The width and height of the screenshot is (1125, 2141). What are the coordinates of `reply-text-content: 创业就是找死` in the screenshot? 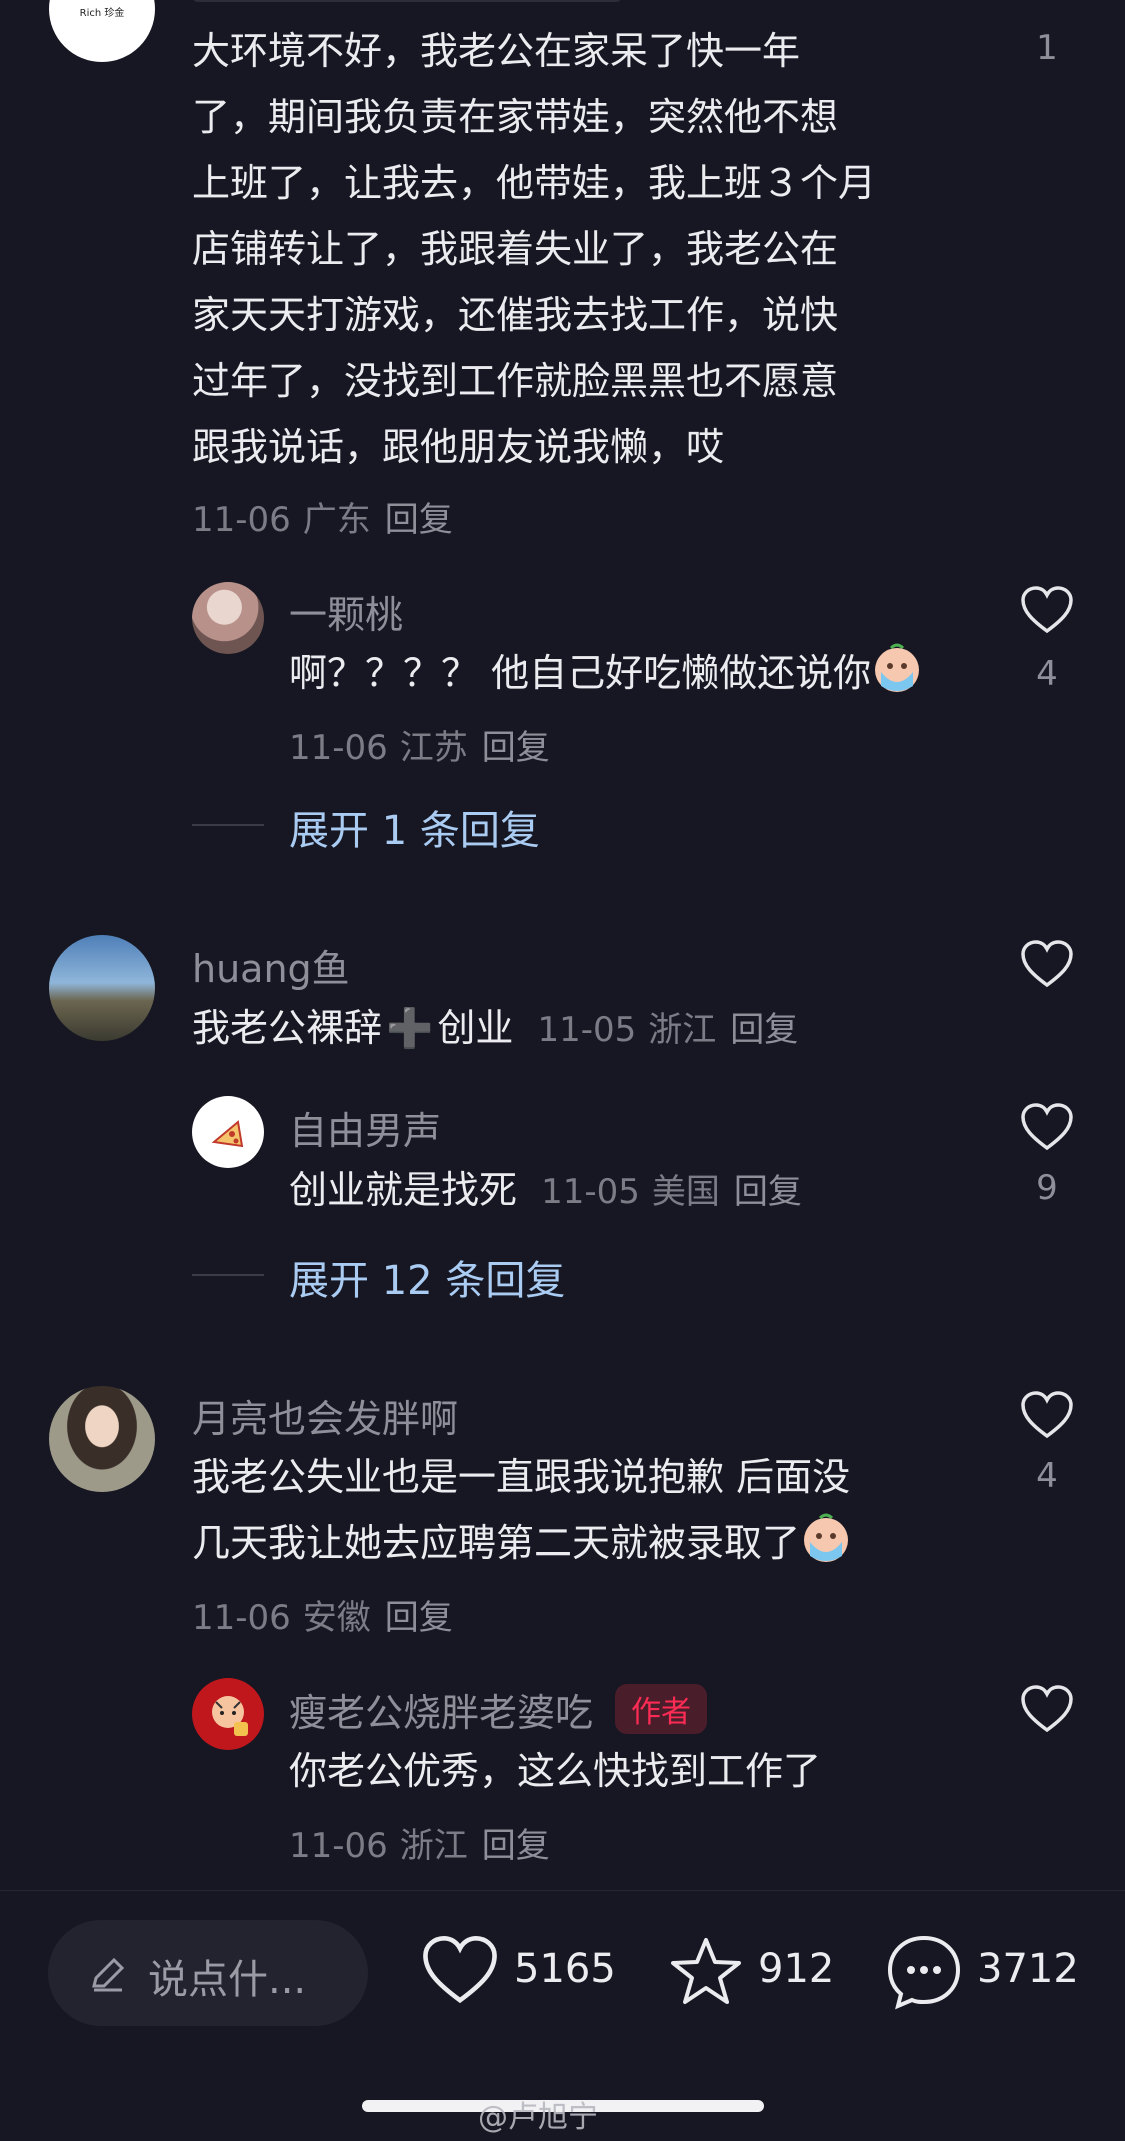 It's located at (403, 1190).